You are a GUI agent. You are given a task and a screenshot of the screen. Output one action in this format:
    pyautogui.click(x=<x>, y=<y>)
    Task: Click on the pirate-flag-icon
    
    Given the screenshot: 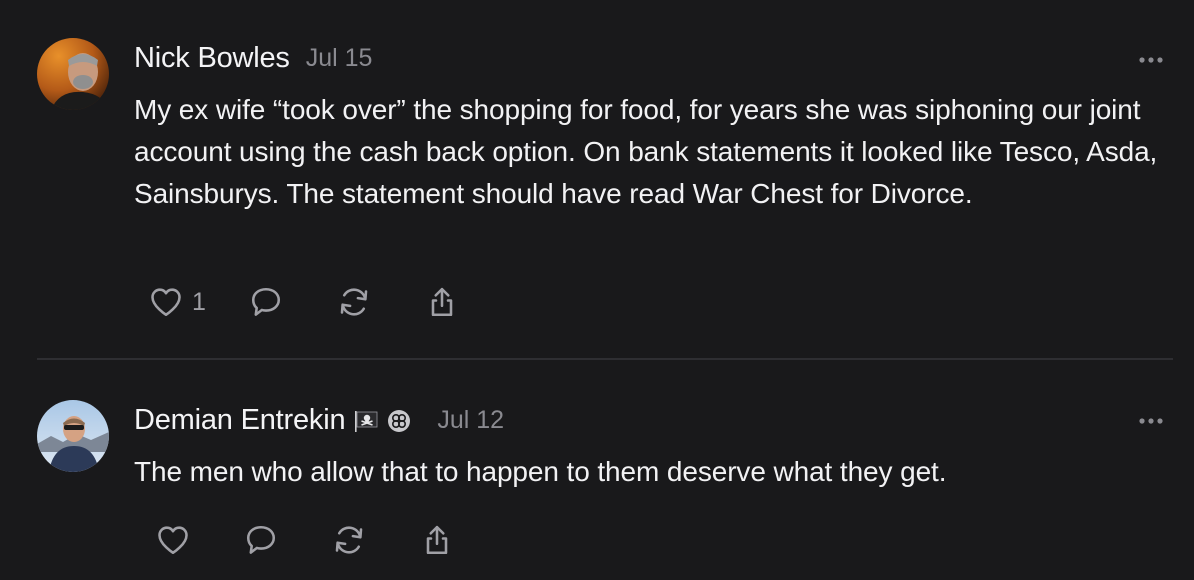 What is the action you would take?
    pyautogui.click(x=366, y=421)
    